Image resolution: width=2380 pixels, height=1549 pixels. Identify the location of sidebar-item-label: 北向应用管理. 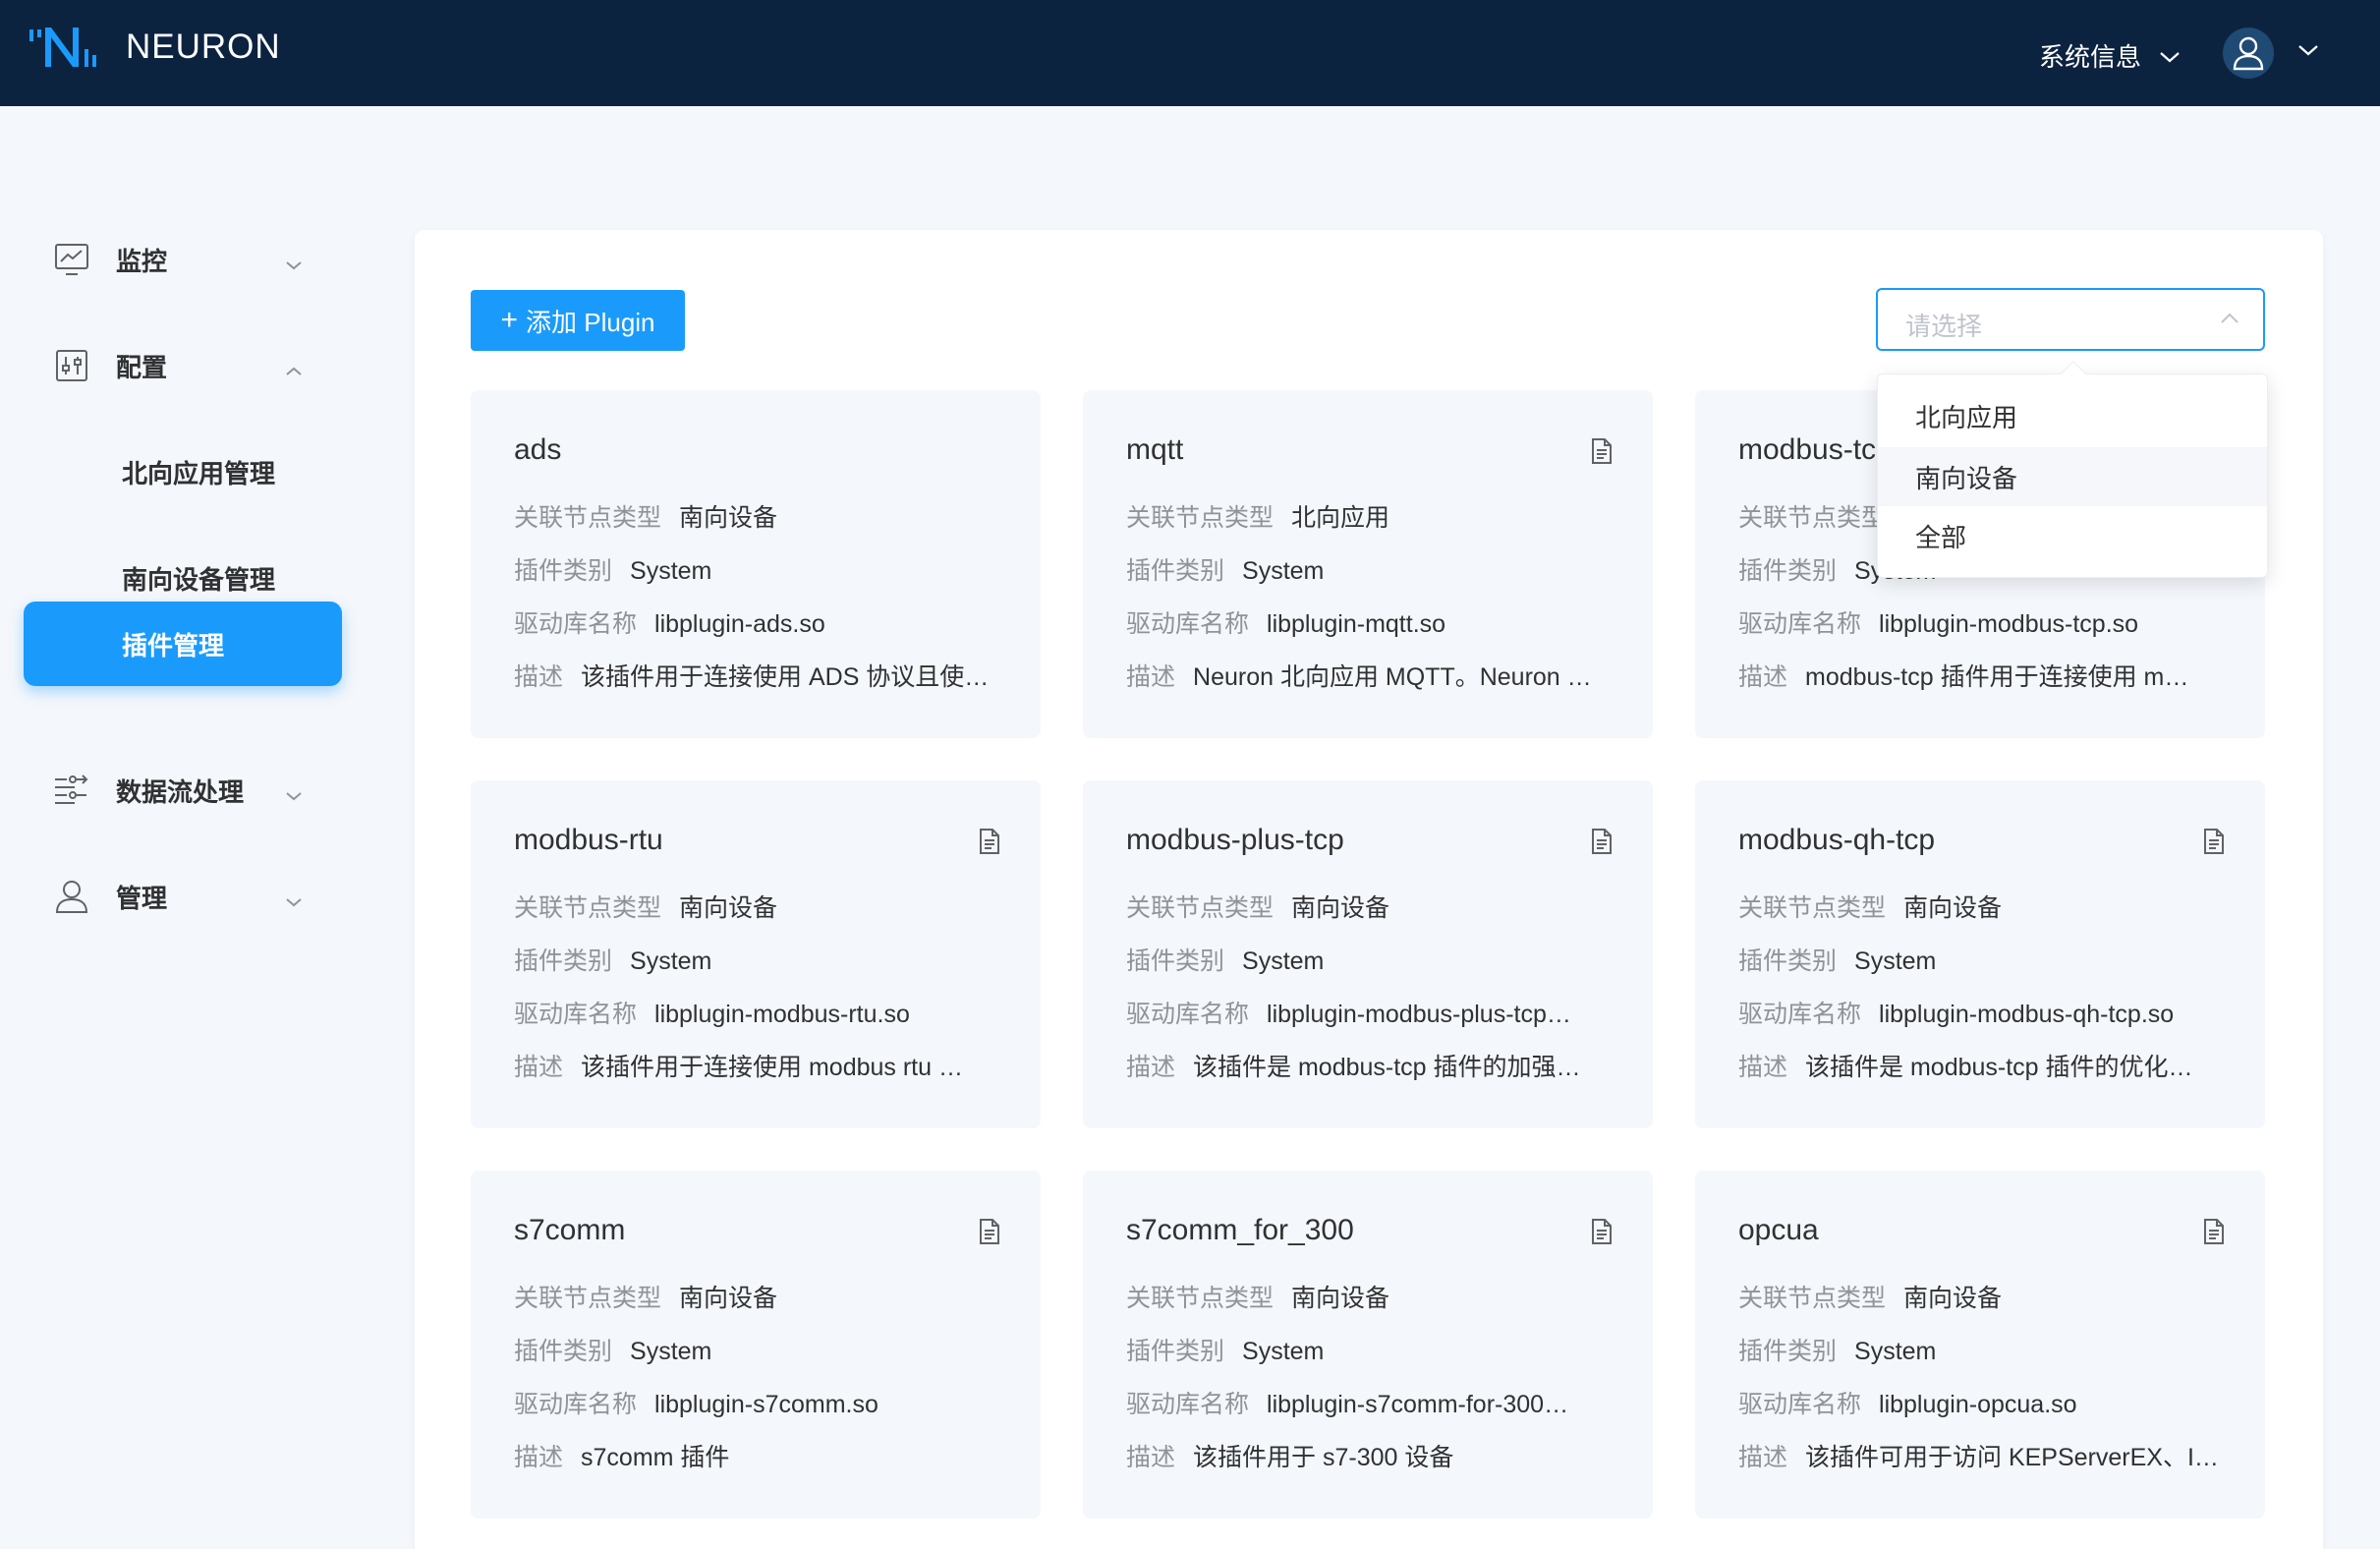
(199, 473).